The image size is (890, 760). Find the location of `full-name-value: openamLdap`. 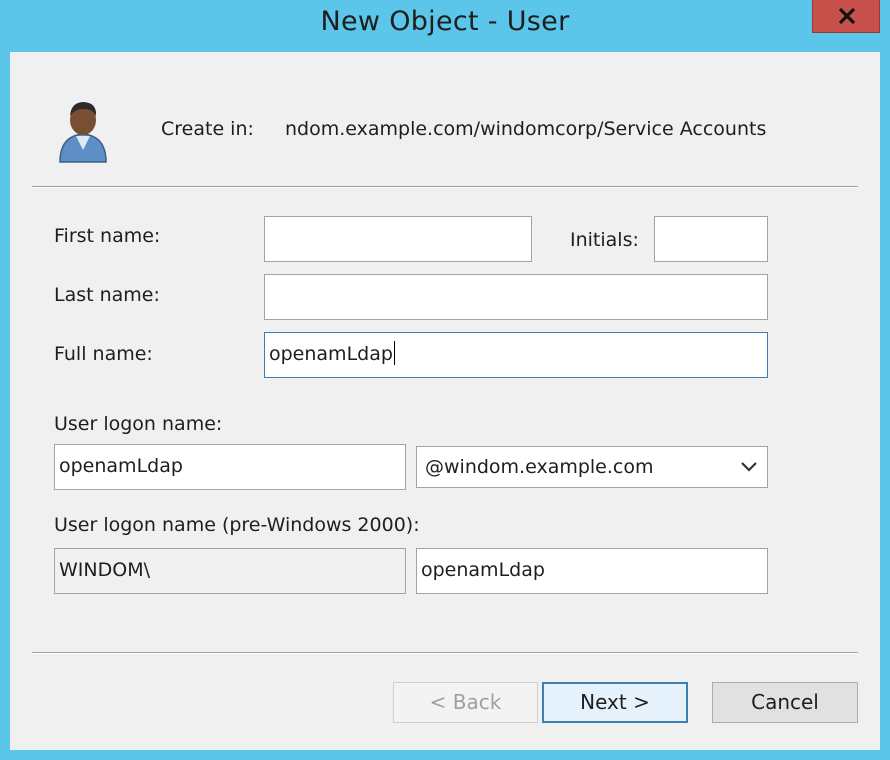

full-name-value: openamLdap is located at coordinates (331, 354).